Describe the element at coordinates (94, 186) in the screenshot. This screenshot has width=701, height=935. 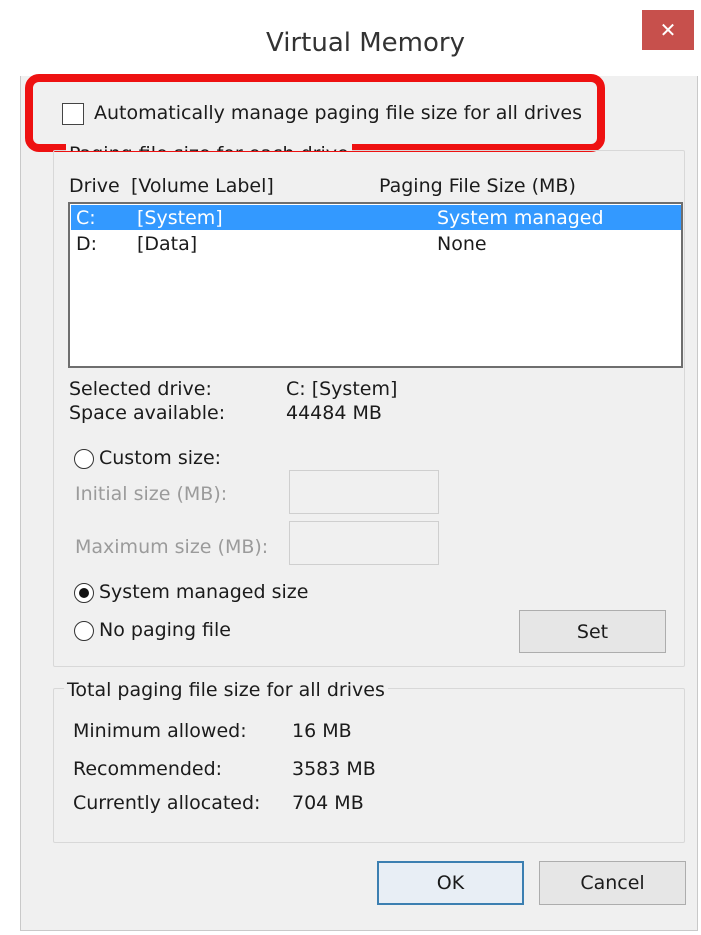
I see `column-header-drive: Drive` at that location.